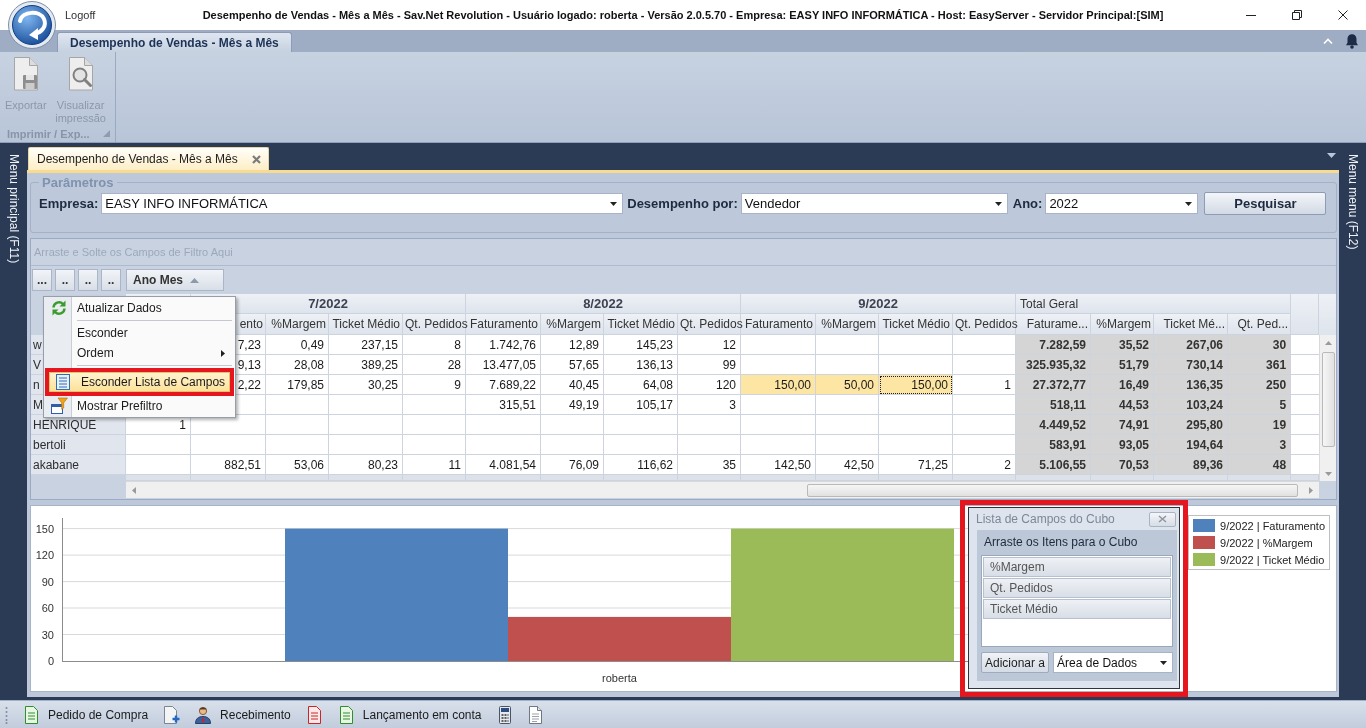 This screenshot has width=1366, height=728. Describe the element at coordinates (1077, 609) in the screenshot. I see `list-item: Ticket Médio` at that location.